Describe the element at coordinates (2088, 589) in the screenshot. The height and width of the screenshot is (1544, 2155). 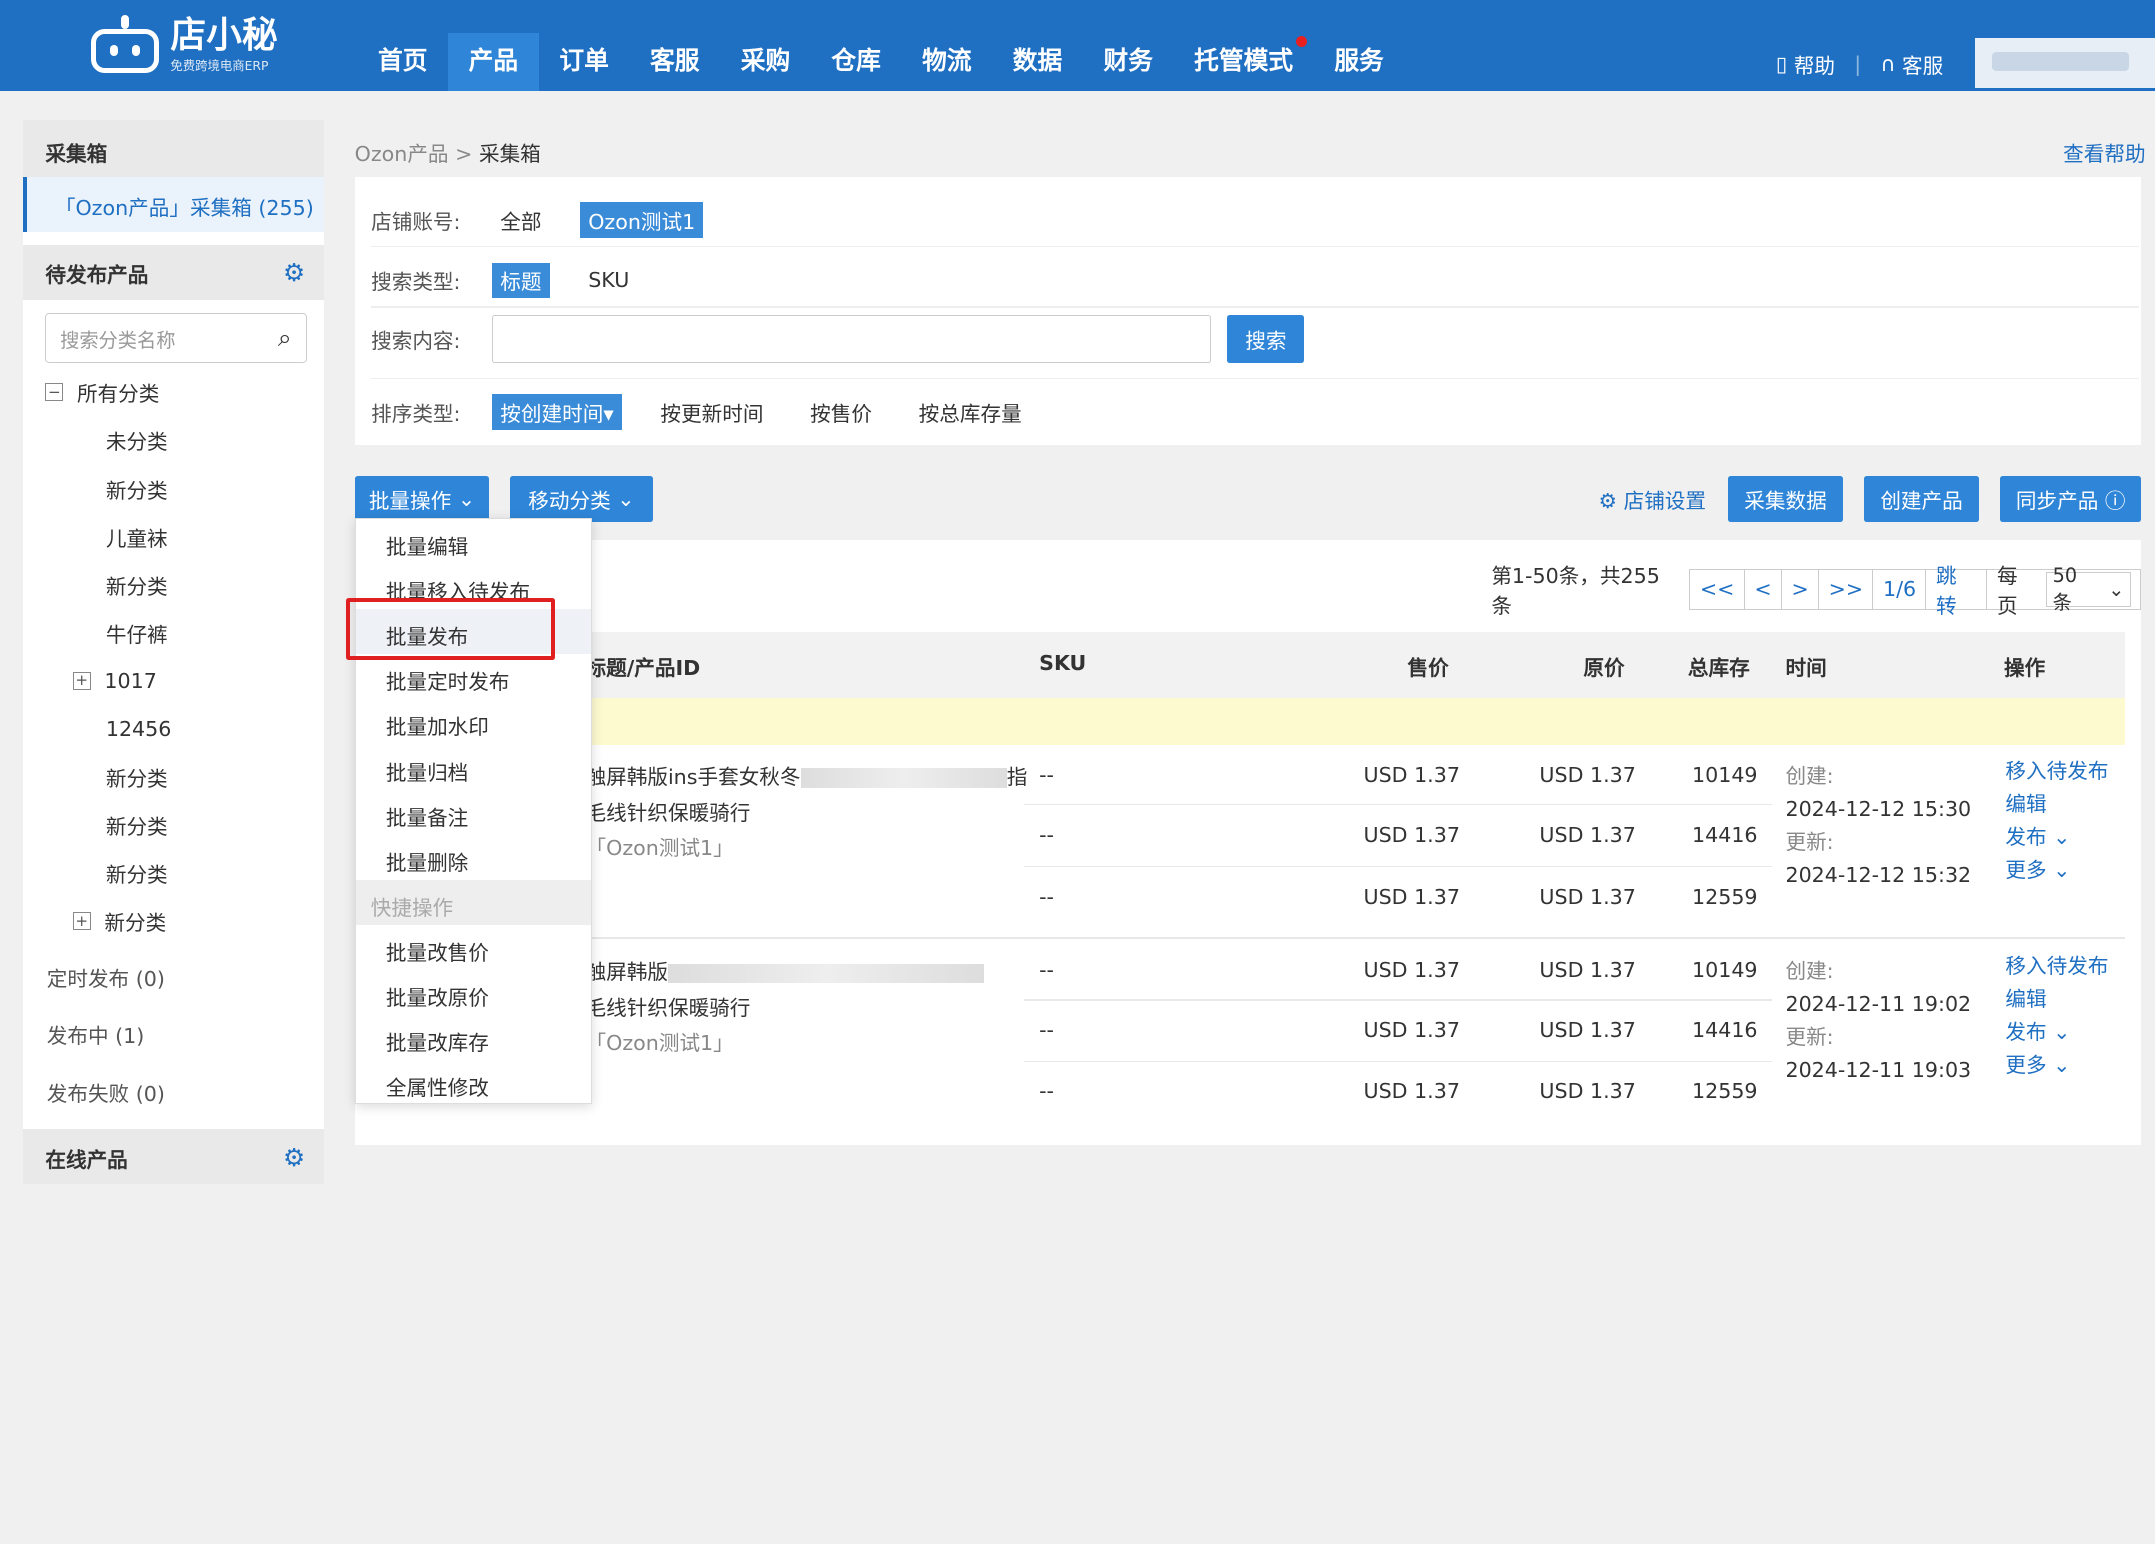
I see `per-page-select: 50条 ⌄` at that location.